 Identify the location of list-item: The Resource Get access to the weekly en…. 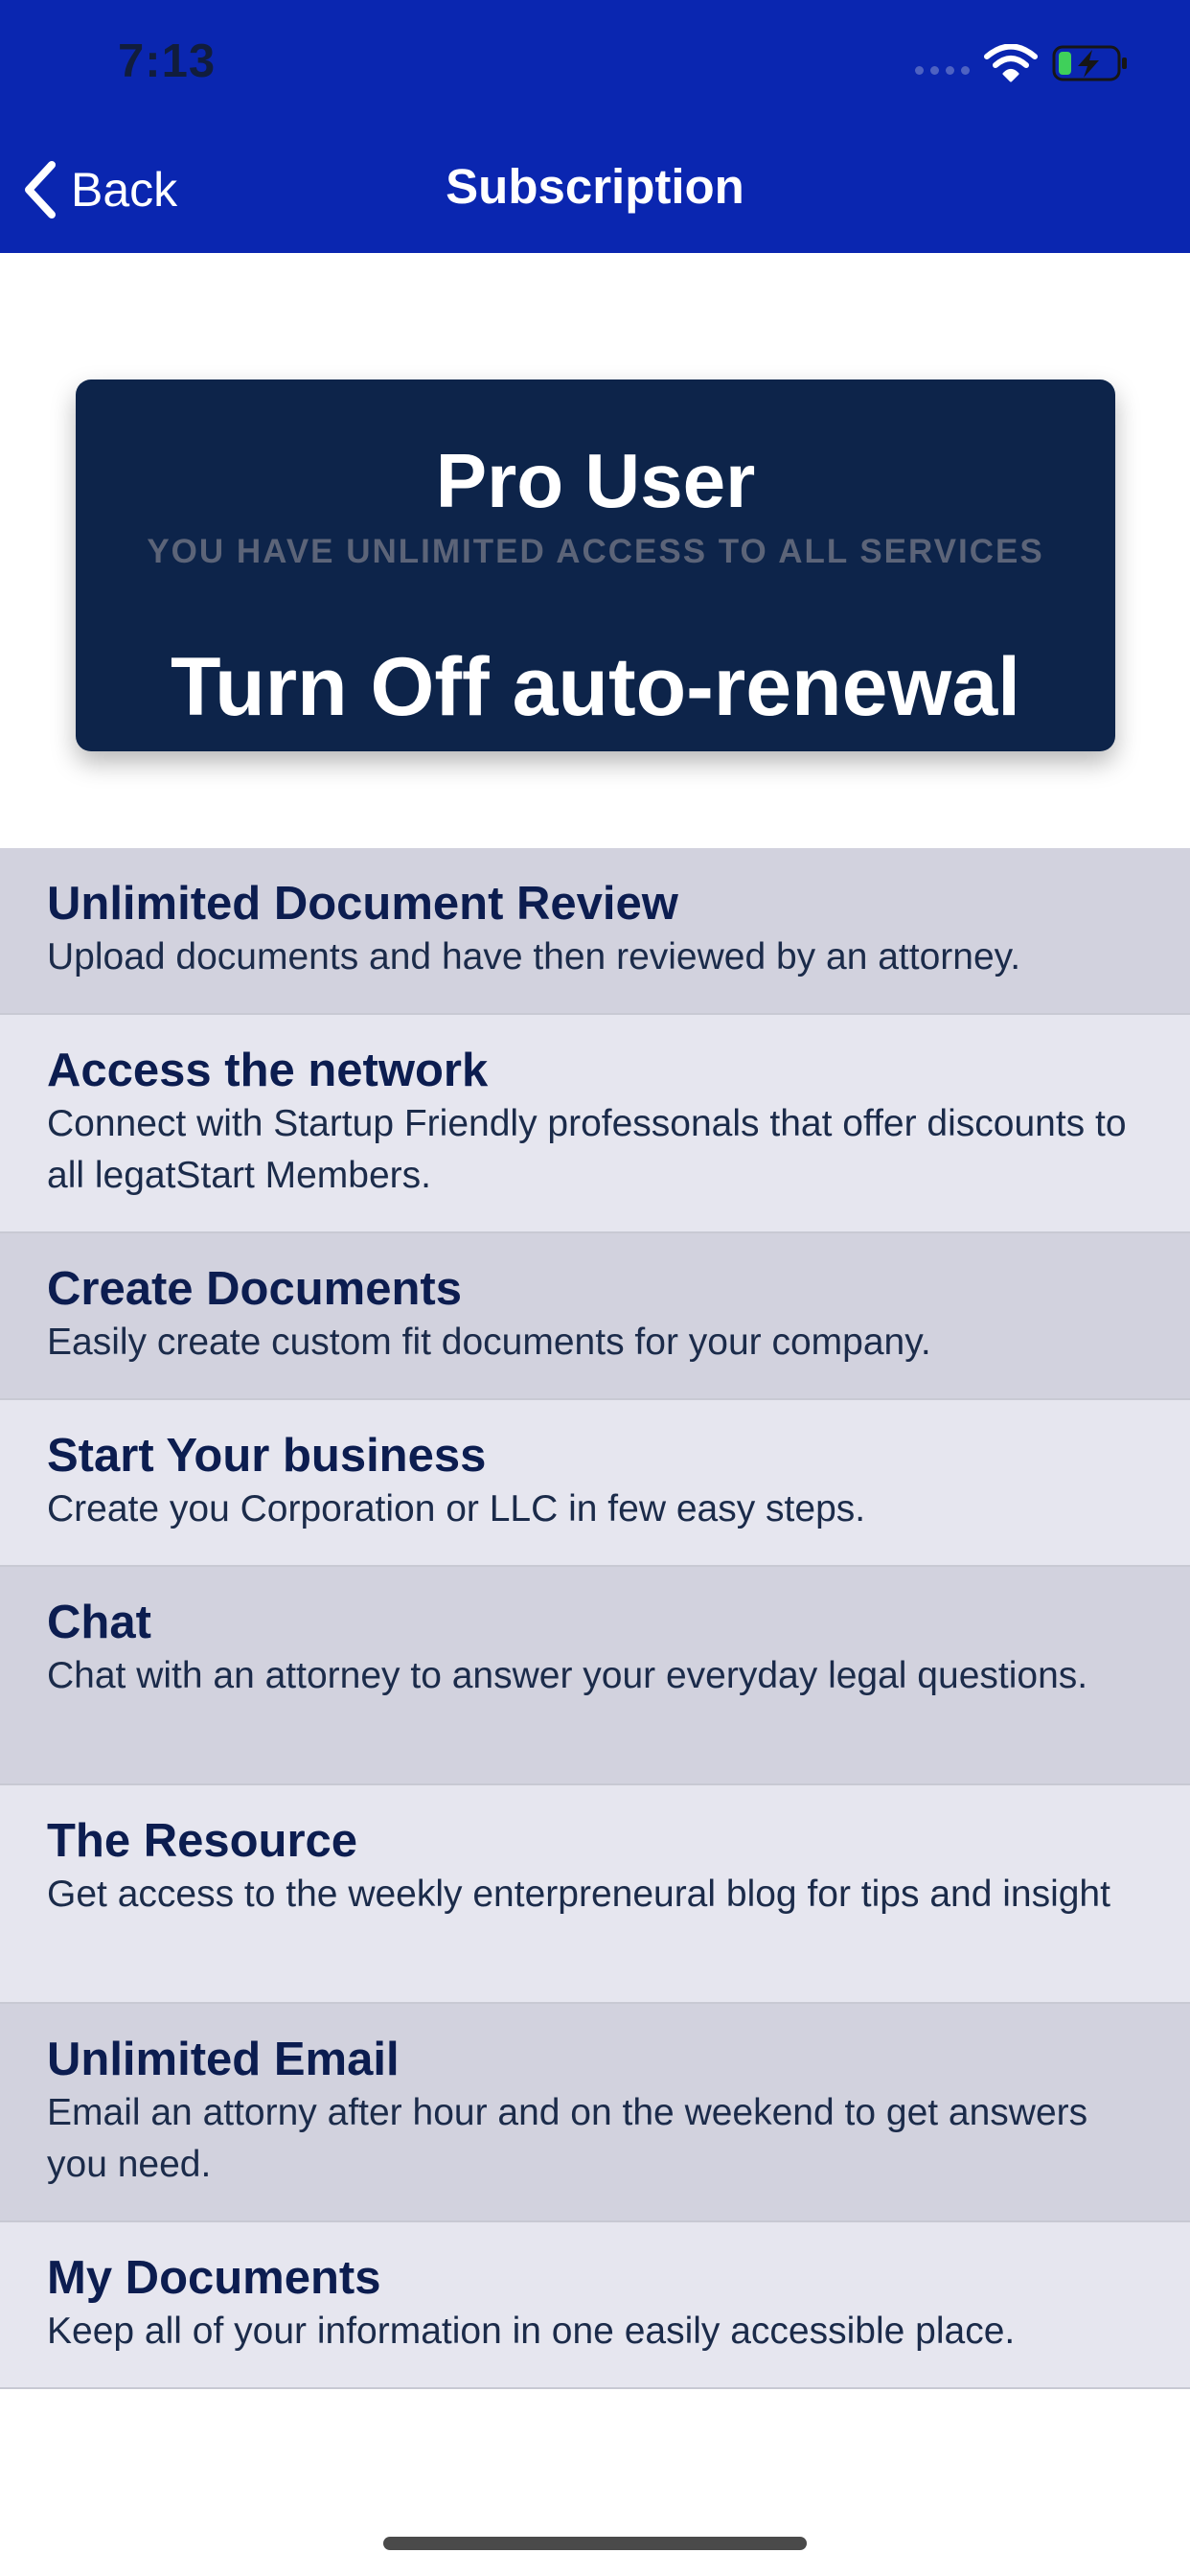
(595, 1894).